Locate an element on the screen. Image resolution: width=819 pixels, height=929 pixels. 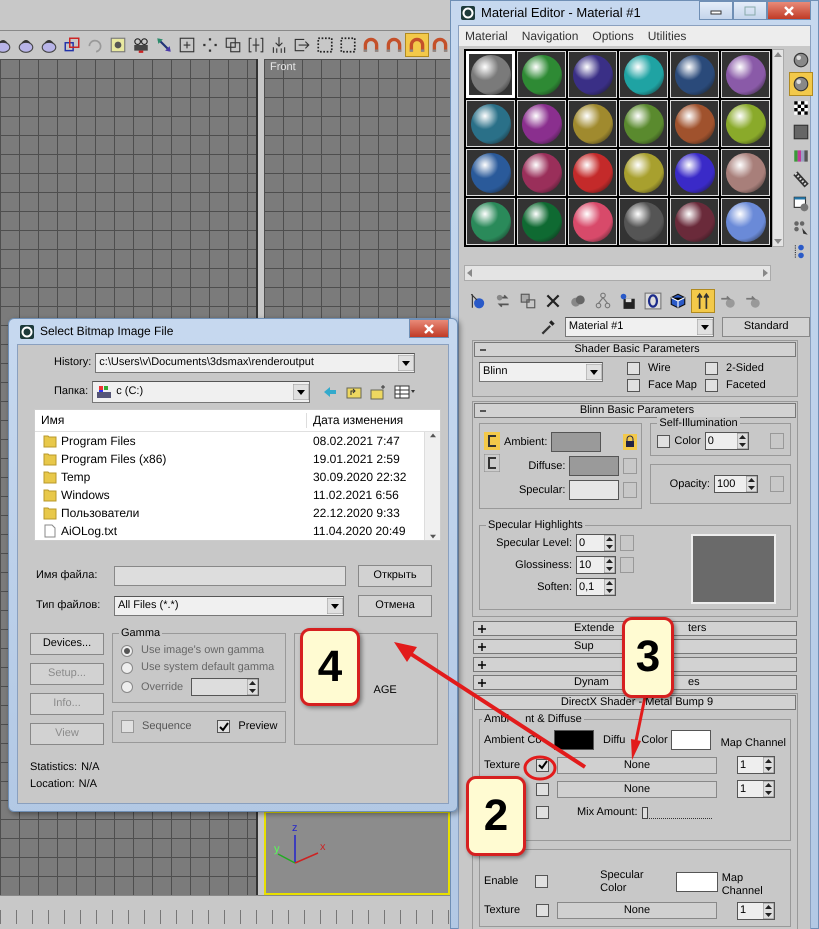
axis-label: z is located at coordinates (295, 828).